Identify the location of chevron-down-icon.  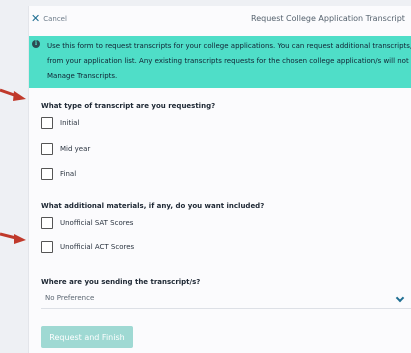
(400, 298).